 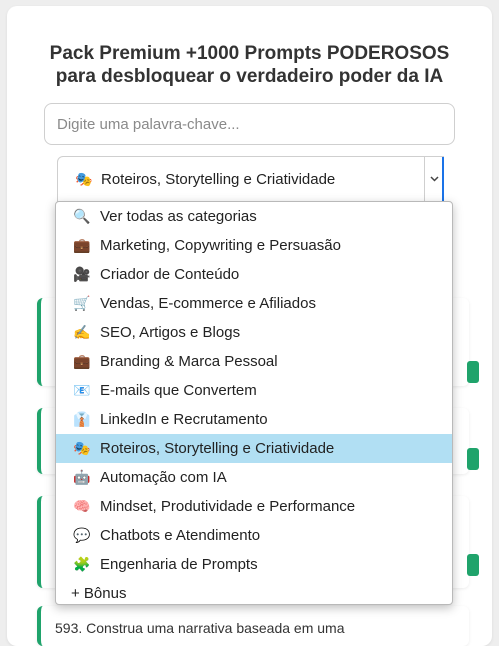 What do you see at coordinates (82, 535) in the screenshot?
I see `speech-bubble-icon: 💬` at bounding box center [82, 535].